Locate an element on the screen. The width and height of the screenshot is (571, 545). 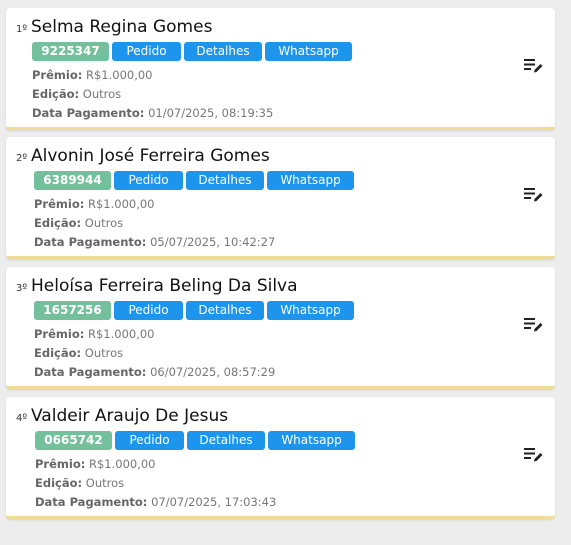
winner-name: Heloísa Ferreira Beling Da Silva is located at coordinates (164, 286).